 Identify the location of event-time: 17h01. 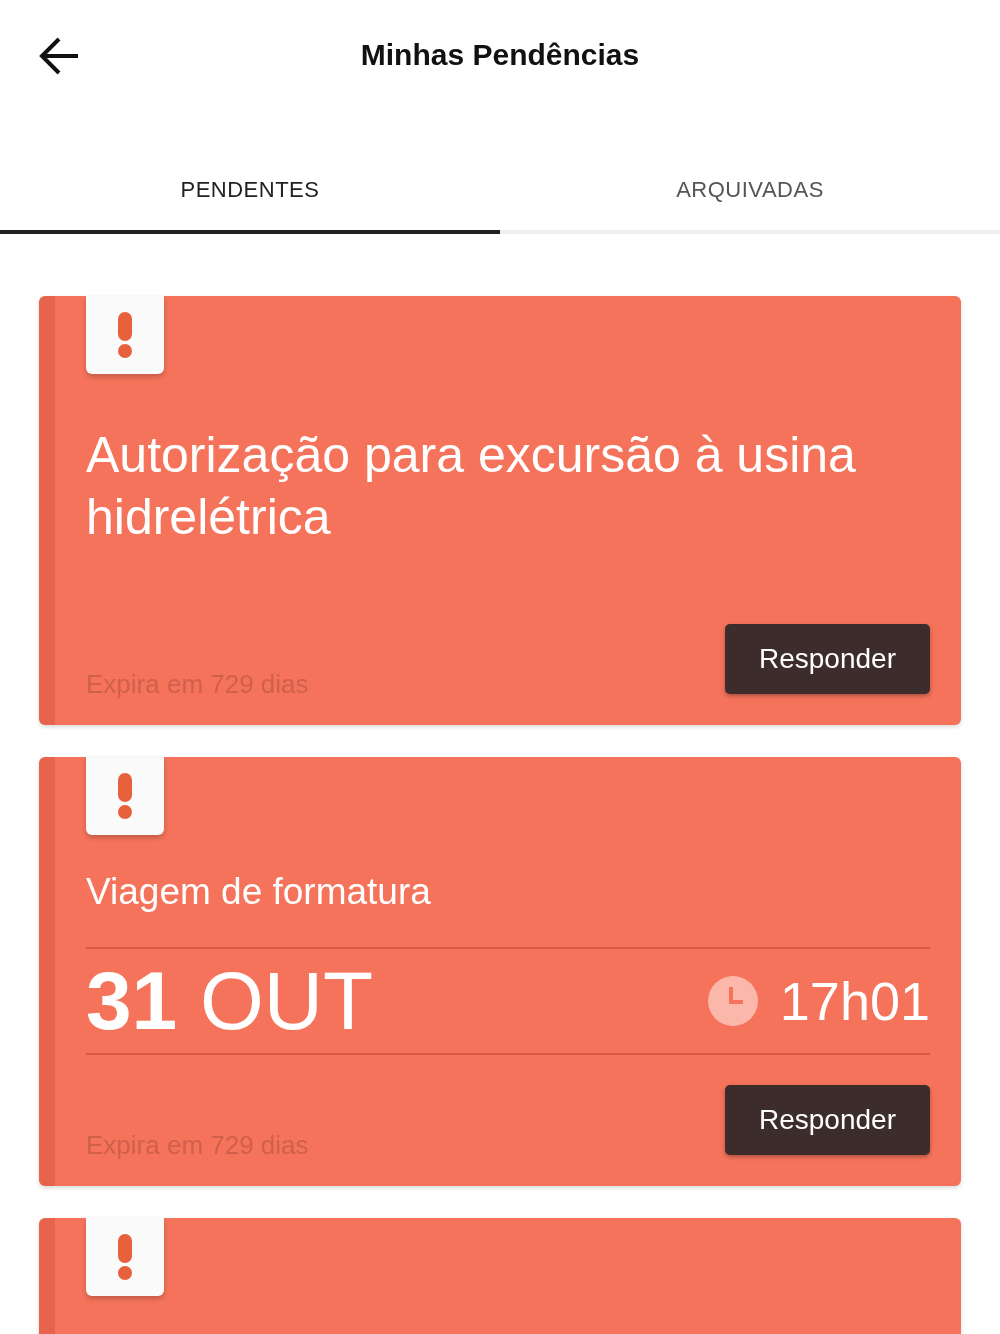
(854, 1001).